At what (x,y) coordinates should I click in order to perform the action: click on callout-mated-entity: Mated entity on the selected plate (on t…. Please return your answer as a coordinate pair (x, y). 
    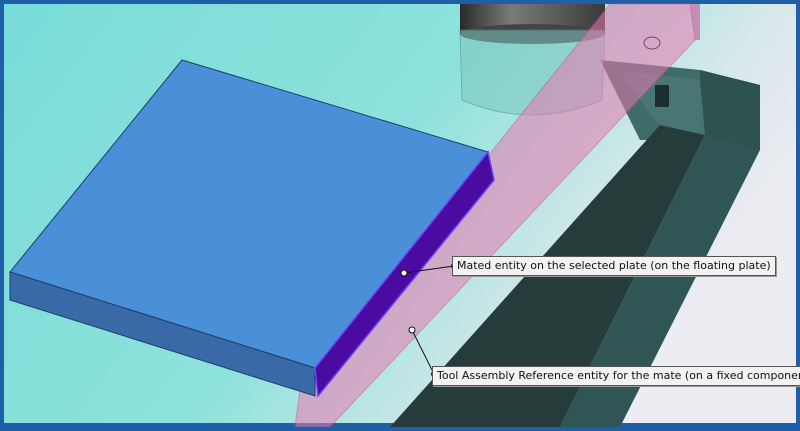
    Looking at the image, I should click on (614, 266).